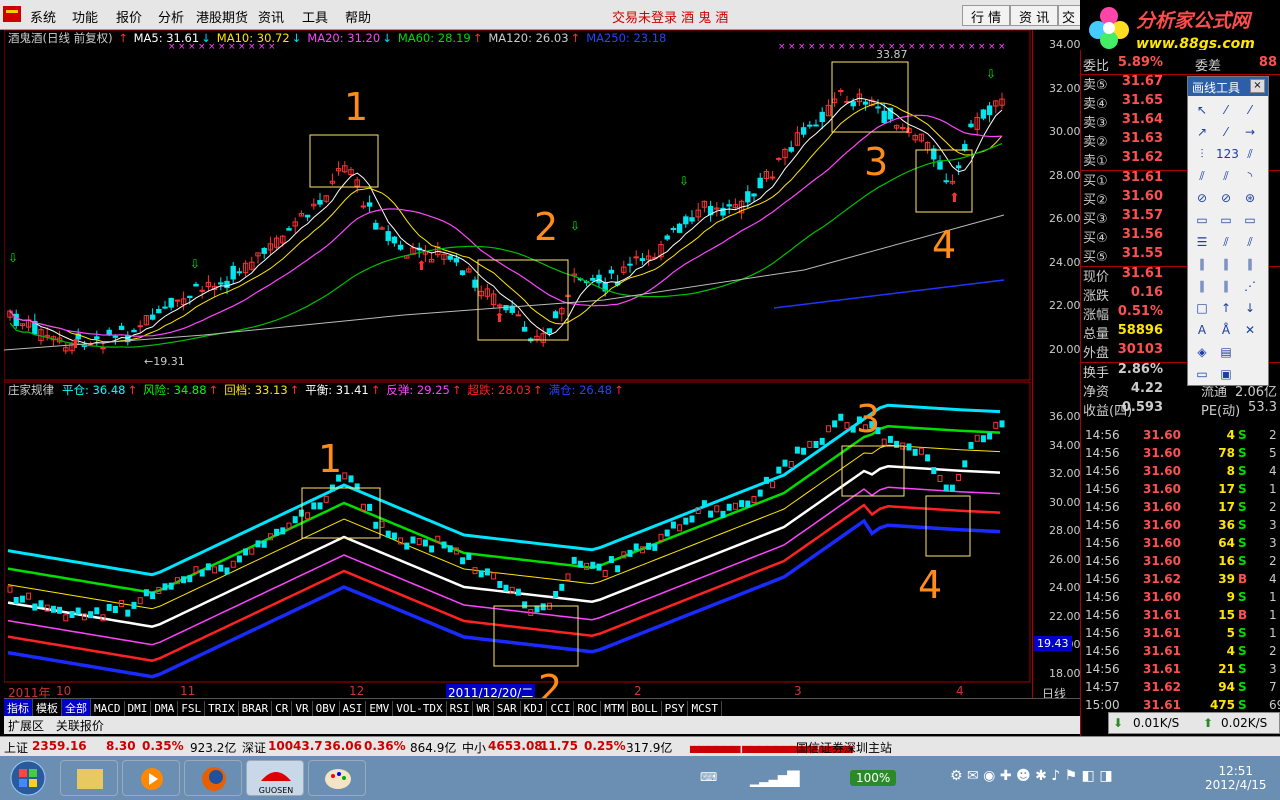 The width and height of the screenshot is (1280, 800). What do you see at coordinates (645, 708) in the screenshot?
I see `indicator-tab: BOLL` at bounding box center [645, 708].